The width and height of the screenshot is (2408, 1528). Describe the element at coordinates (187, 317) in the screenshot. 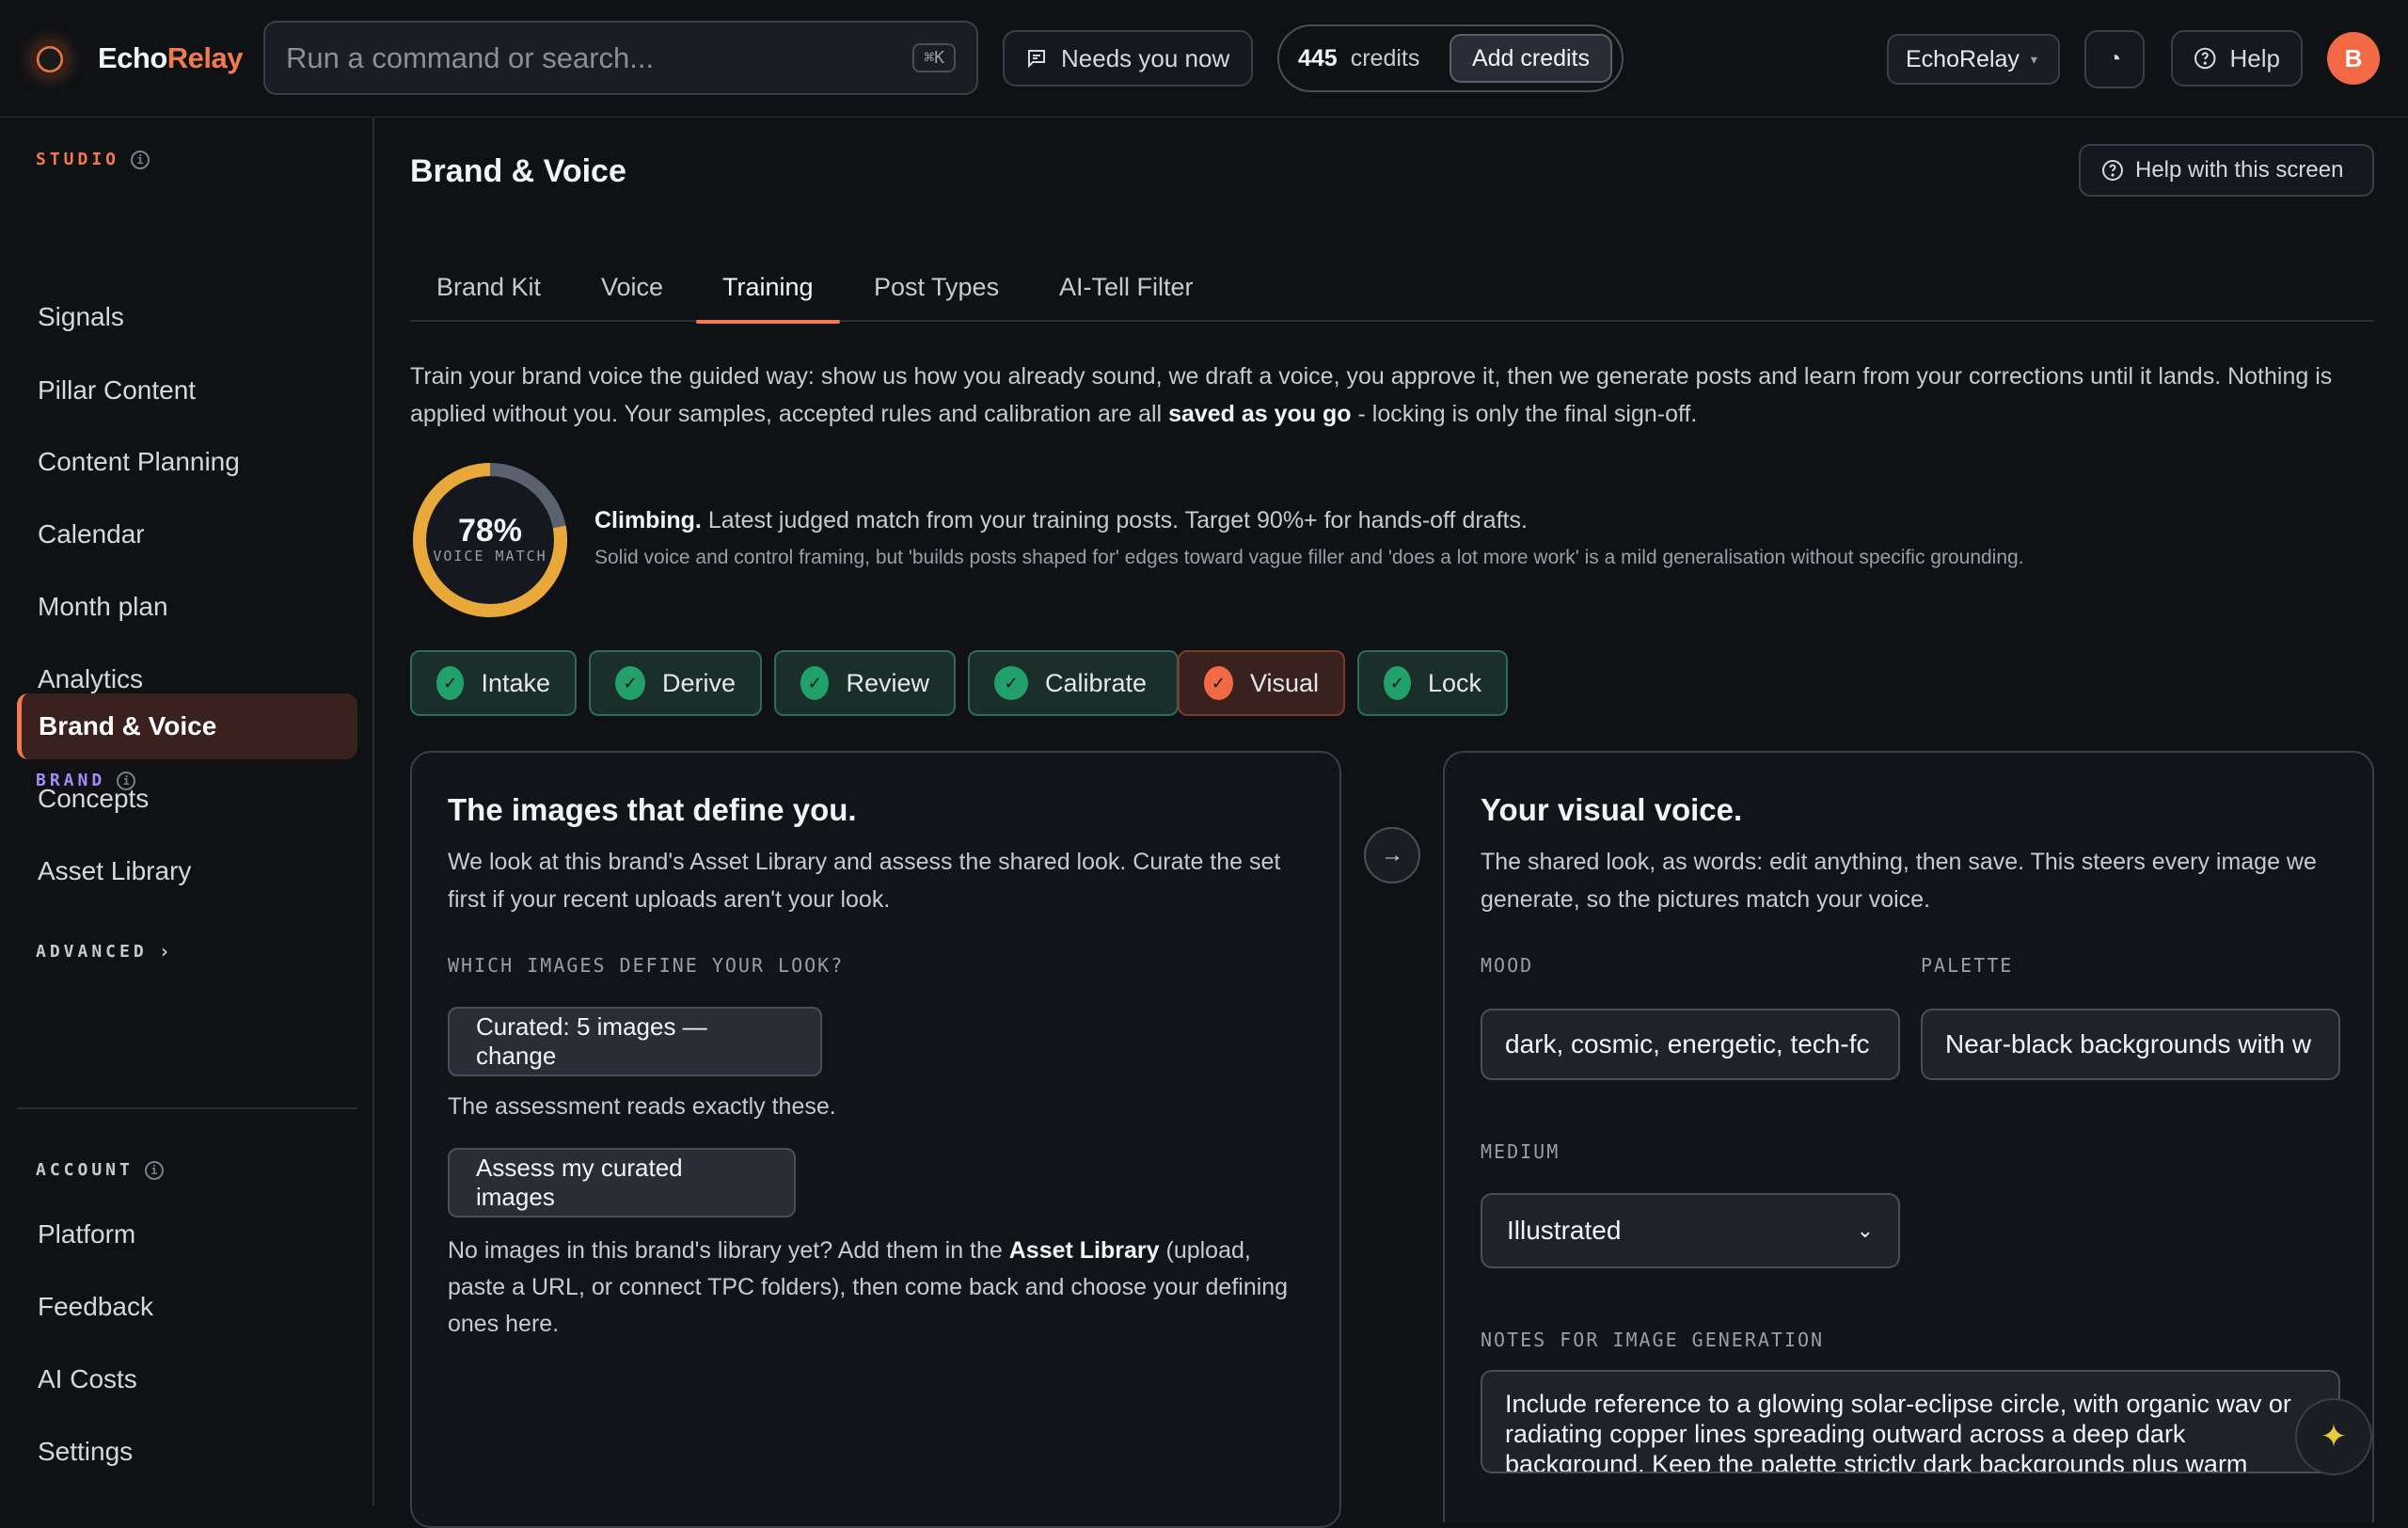

I see `sidebar-item-signals: Signals` at that location.